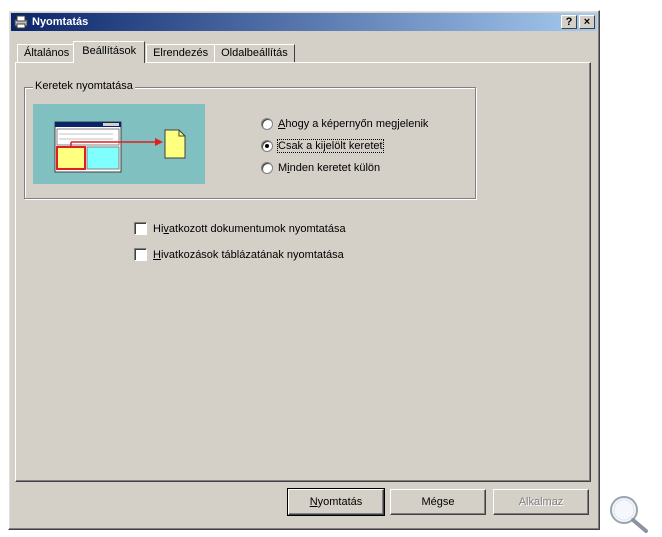 This screenshot has height=537, width=662. Describe the element at coordinates (267, 168) in the screenshot. I see `radio-all-frames-indicator` at that location.